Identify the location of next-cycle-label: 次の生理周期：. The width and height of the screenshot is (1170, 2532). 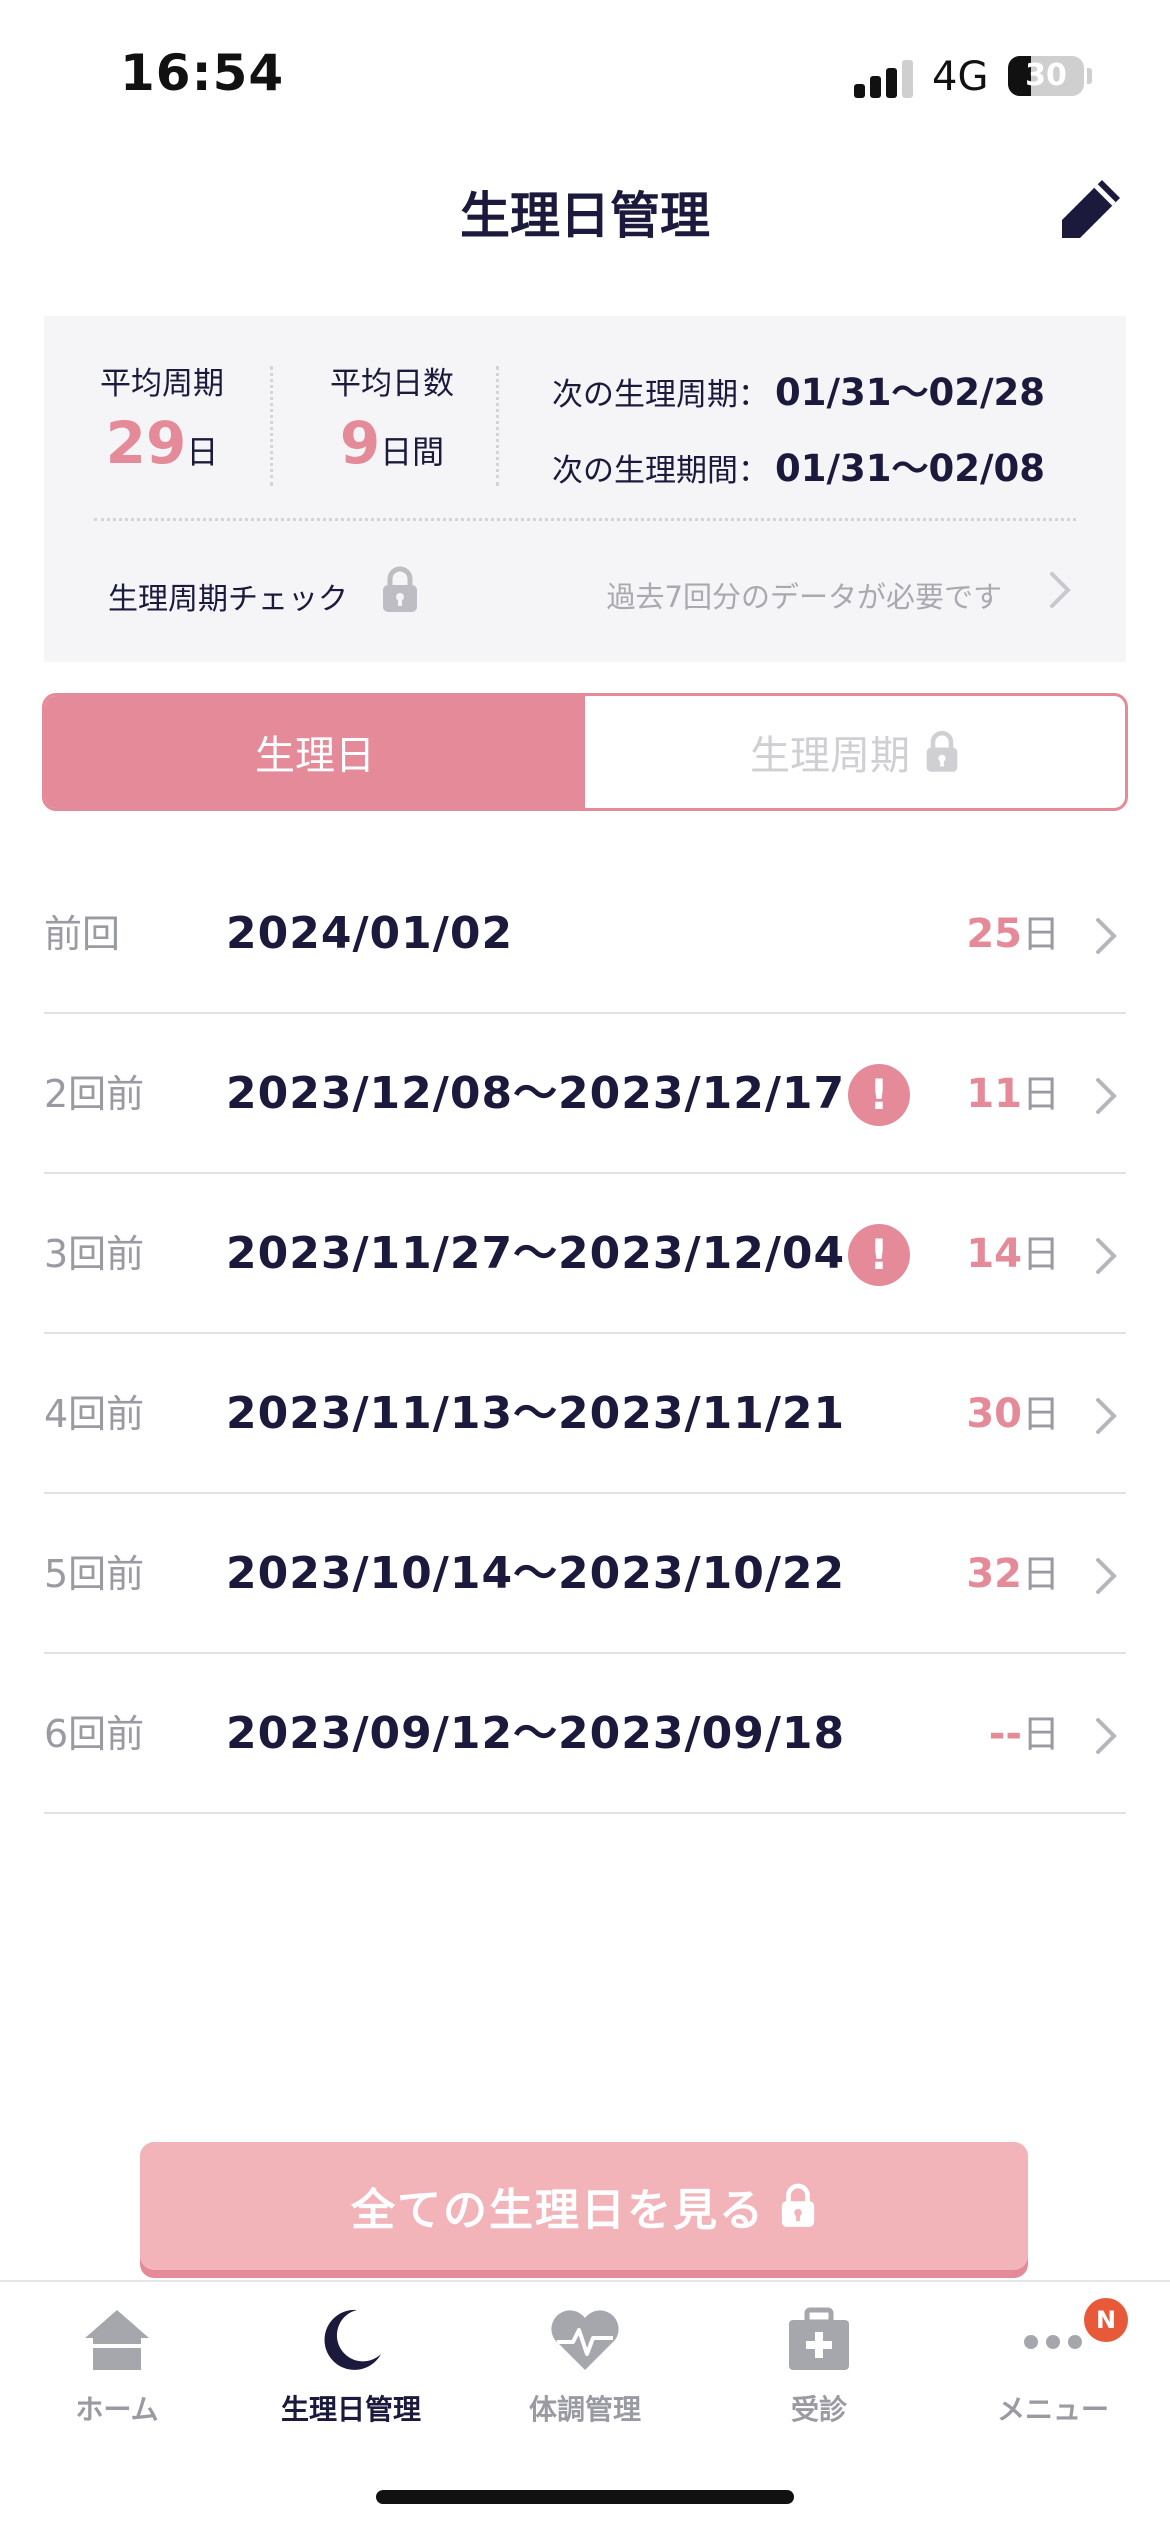
(660, 395).